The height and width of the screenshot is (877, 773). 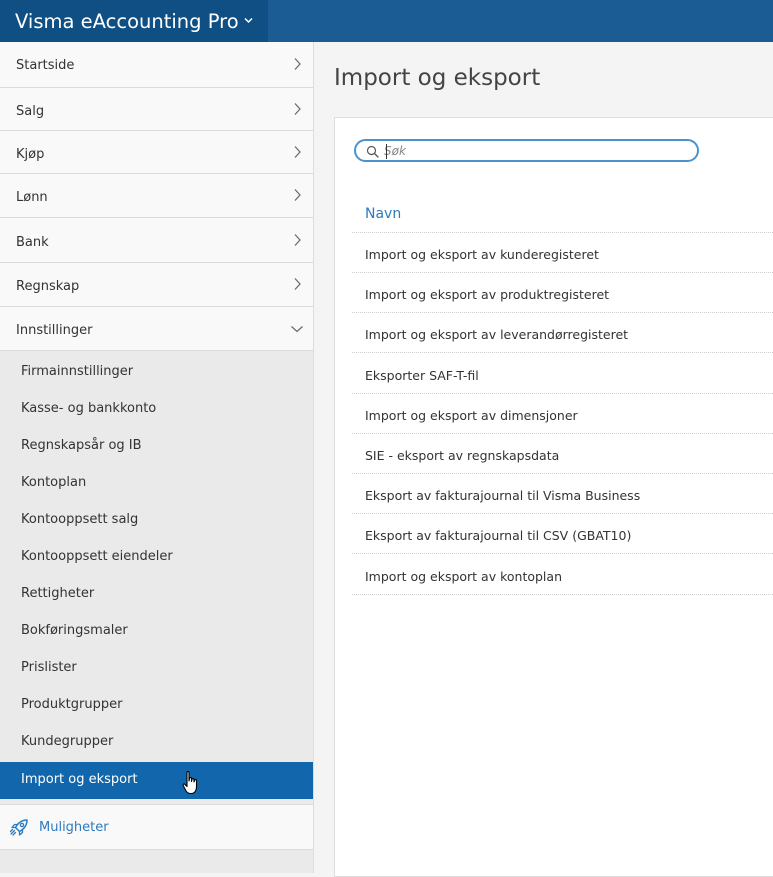 I want to click on text-caret, so click(x=386, y=151).